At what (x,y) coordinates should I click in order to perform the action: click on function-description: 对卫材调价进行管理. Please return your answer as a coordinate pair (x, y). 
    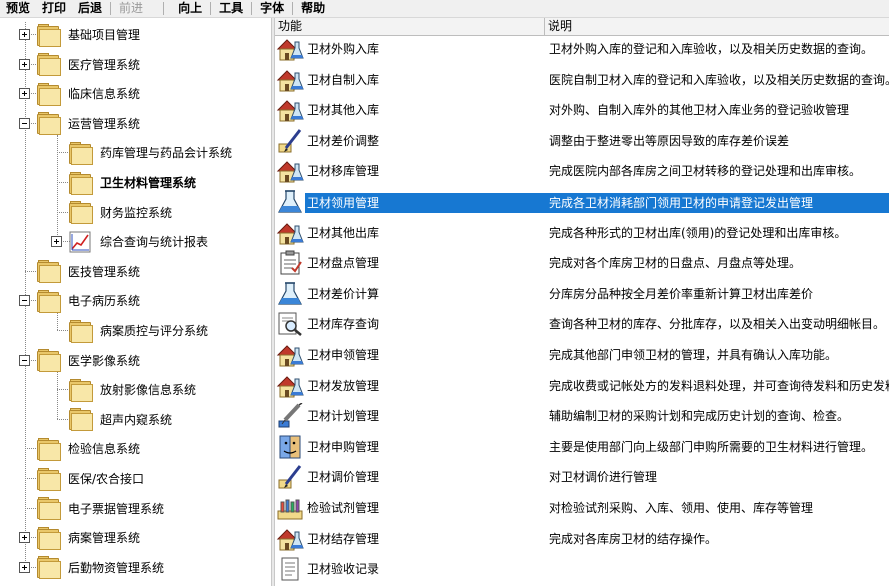
    Looking at the image, I should click on (603, 477).